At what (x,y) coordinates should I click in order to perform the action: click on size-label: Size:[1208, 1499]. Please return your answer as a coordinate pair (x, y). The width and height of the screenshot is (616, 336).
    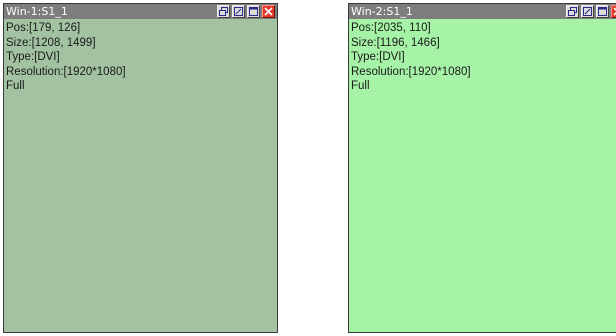
    Looking at the image, I should click on (51, 42).